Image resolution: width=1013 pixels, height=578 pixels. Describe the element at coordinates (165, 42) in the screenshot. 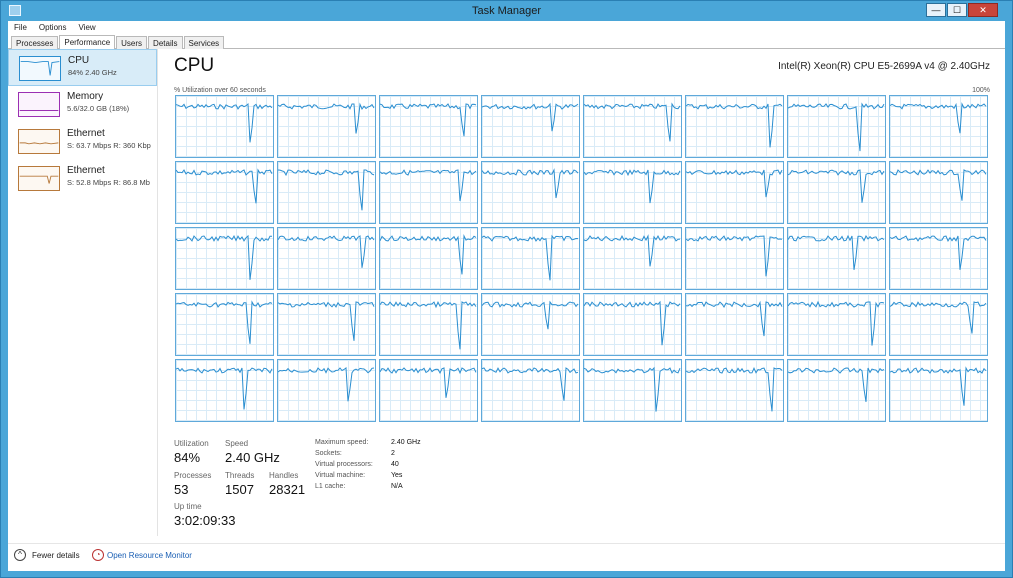

I see `tab-details: Details` at that location.